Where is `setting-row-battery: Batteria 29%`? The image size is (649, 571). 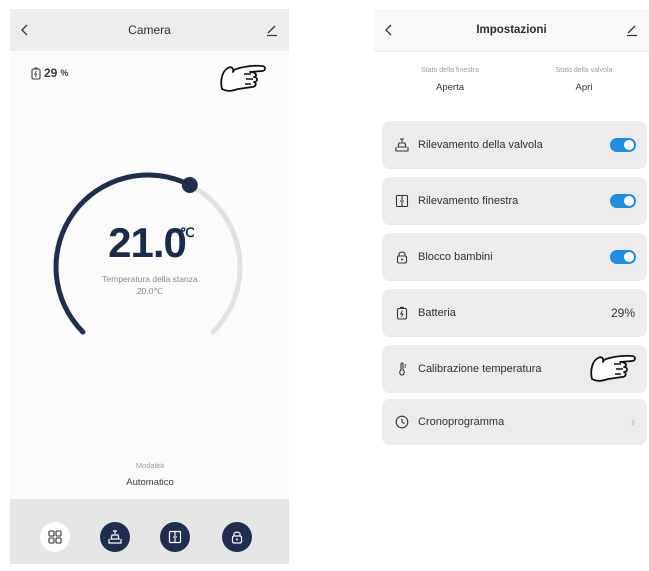
setting-row-battery: Batteria 29% is located at coordinates (514, 313).